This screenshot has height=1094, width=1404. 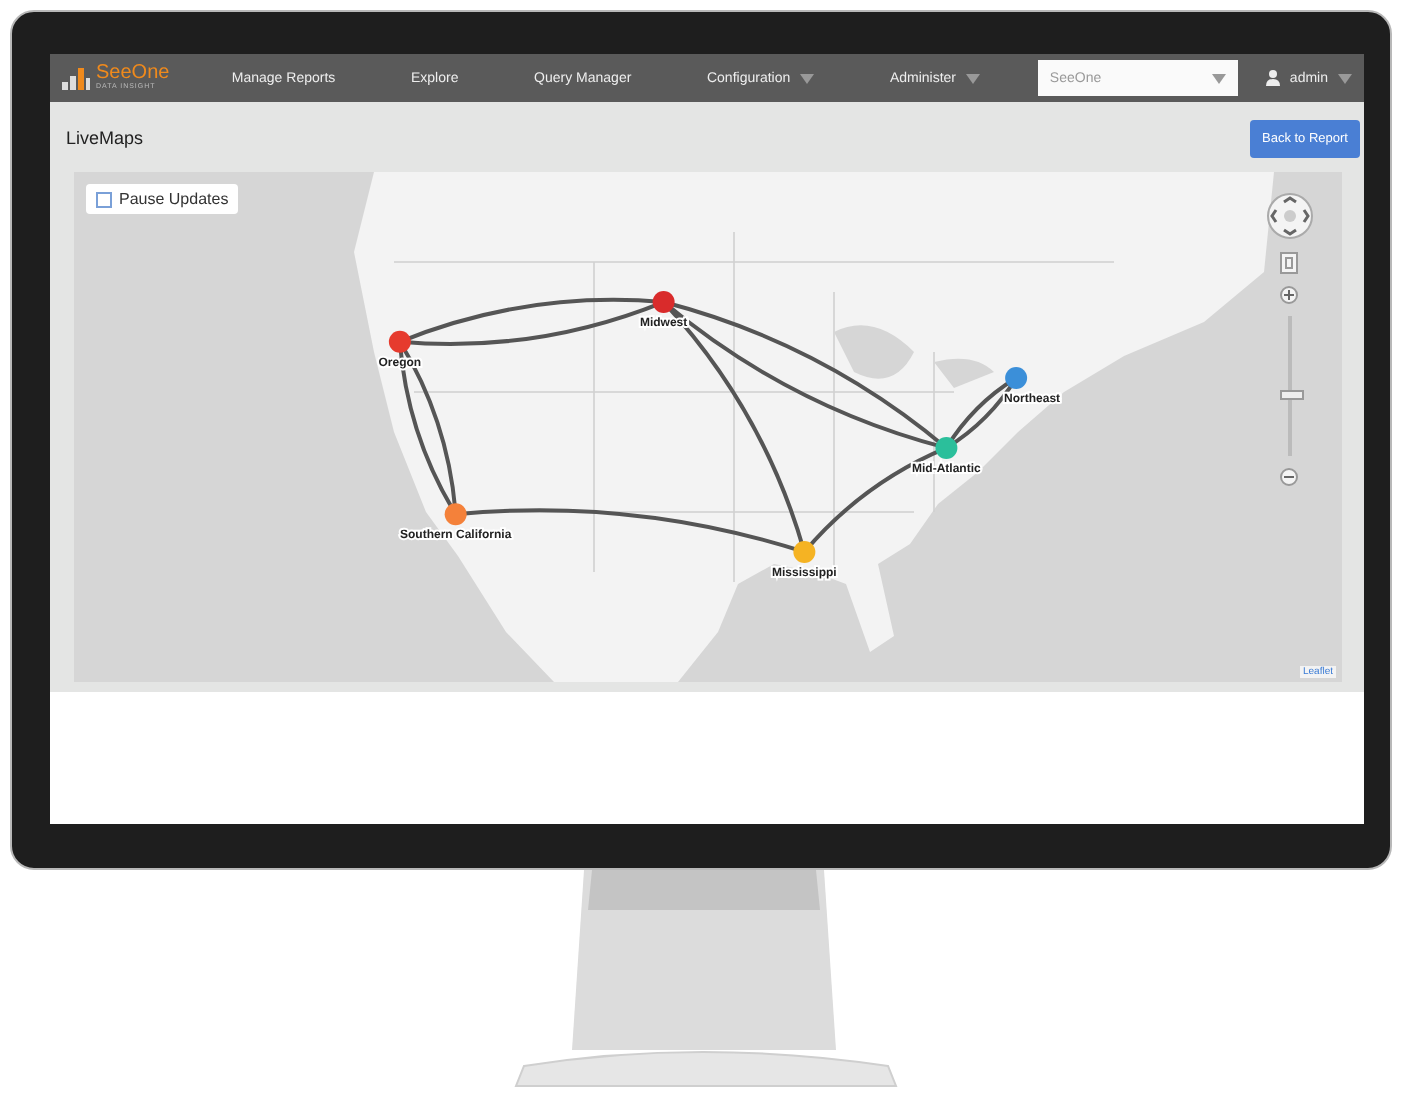 What do you see at coordinates (1289, 477) in the screenshot?
I see `zoom-out-icon` at bounding box center [1289, 477].